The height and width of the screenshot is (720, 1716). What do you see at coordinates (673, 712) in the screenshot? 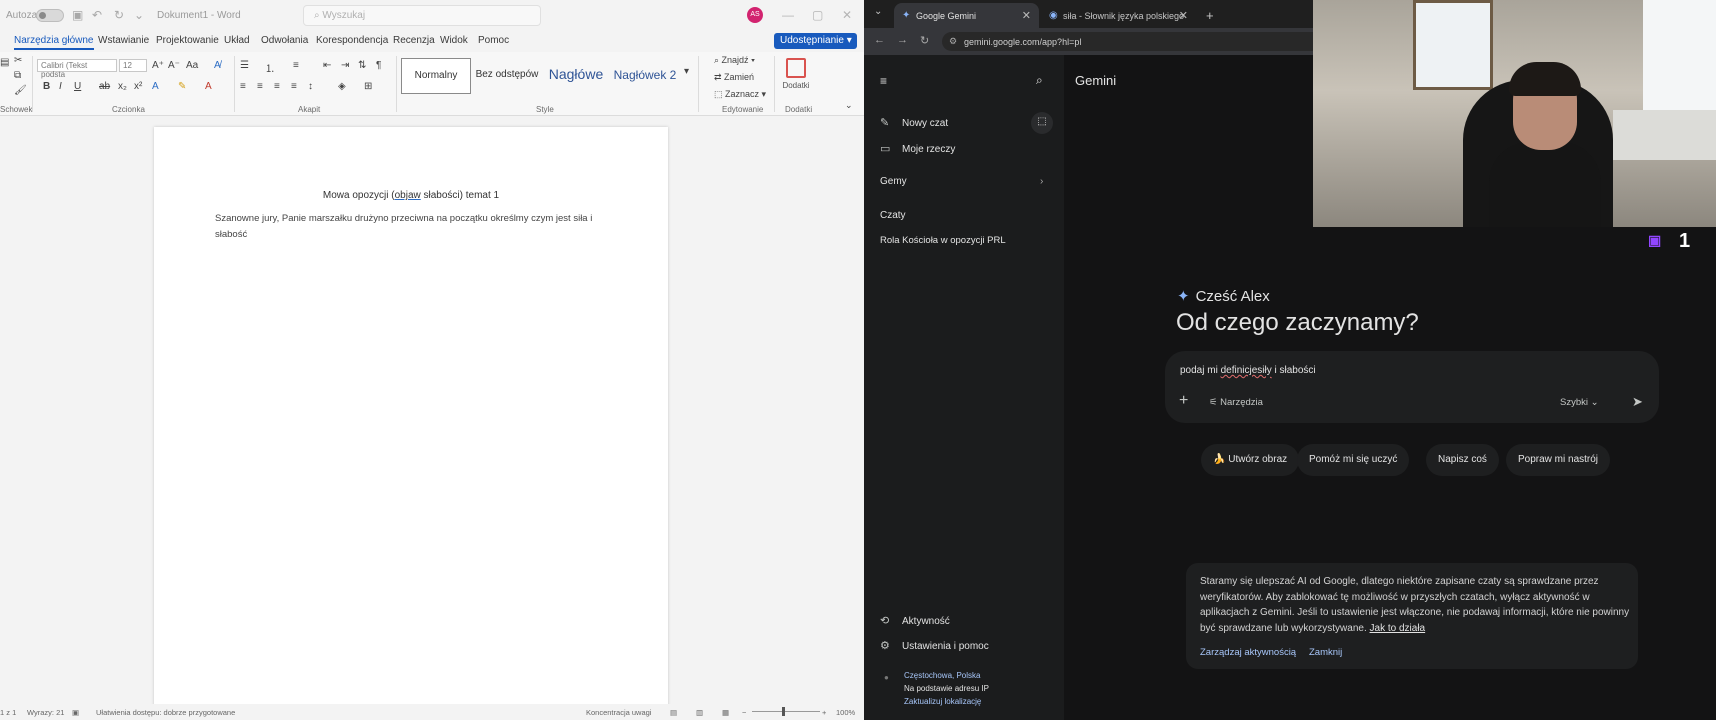
I see `read-mode-icon: ▤` at bounding box center [673, 712].